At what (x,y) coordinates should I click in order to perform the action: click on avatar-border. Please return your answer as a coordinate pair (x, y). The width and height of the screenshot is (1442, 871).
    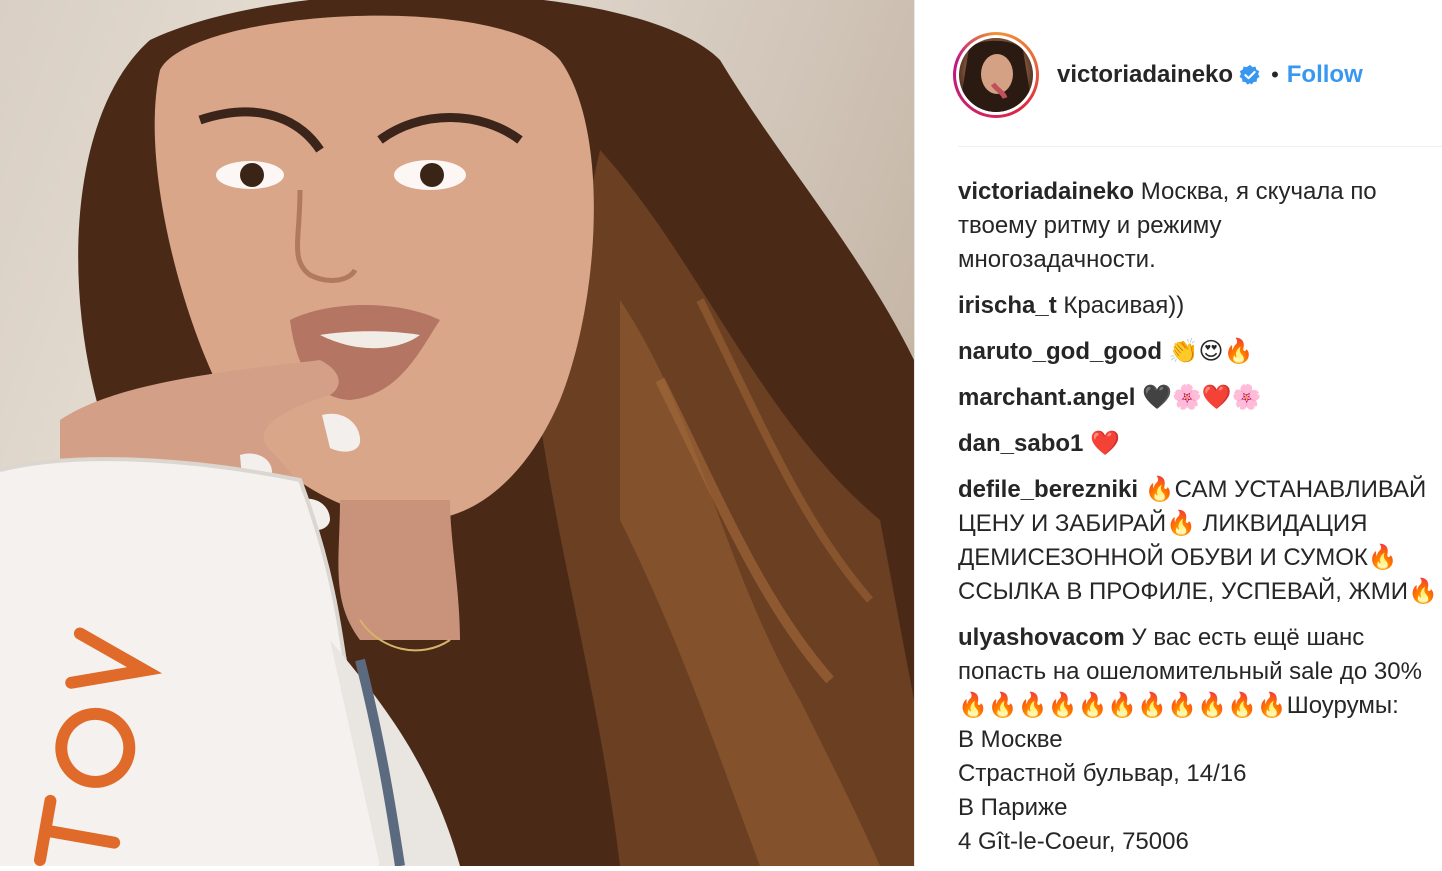
    Looking at the image, I should click on (996, 75).